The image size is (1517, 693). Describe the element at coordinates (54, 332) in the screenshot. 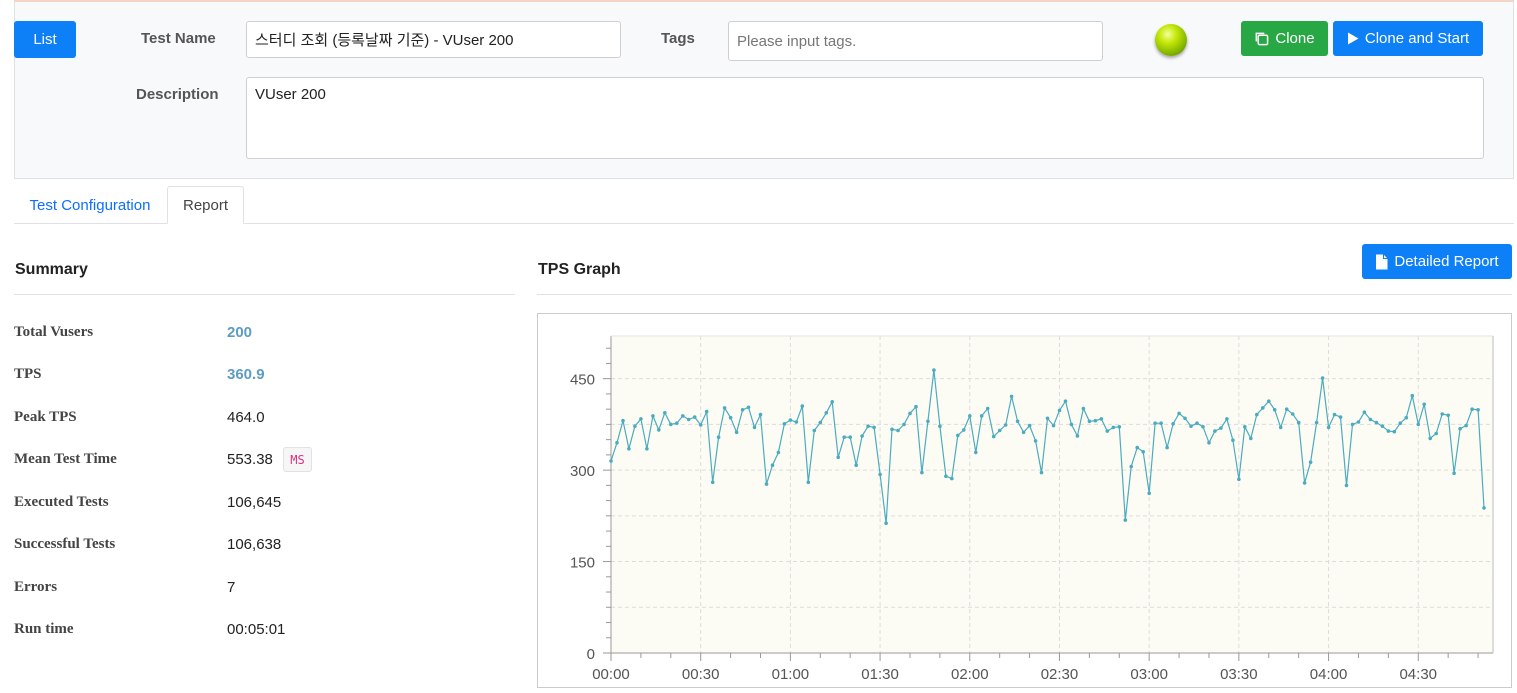

I see `total-vusers-label: Total Vusers` at that location.